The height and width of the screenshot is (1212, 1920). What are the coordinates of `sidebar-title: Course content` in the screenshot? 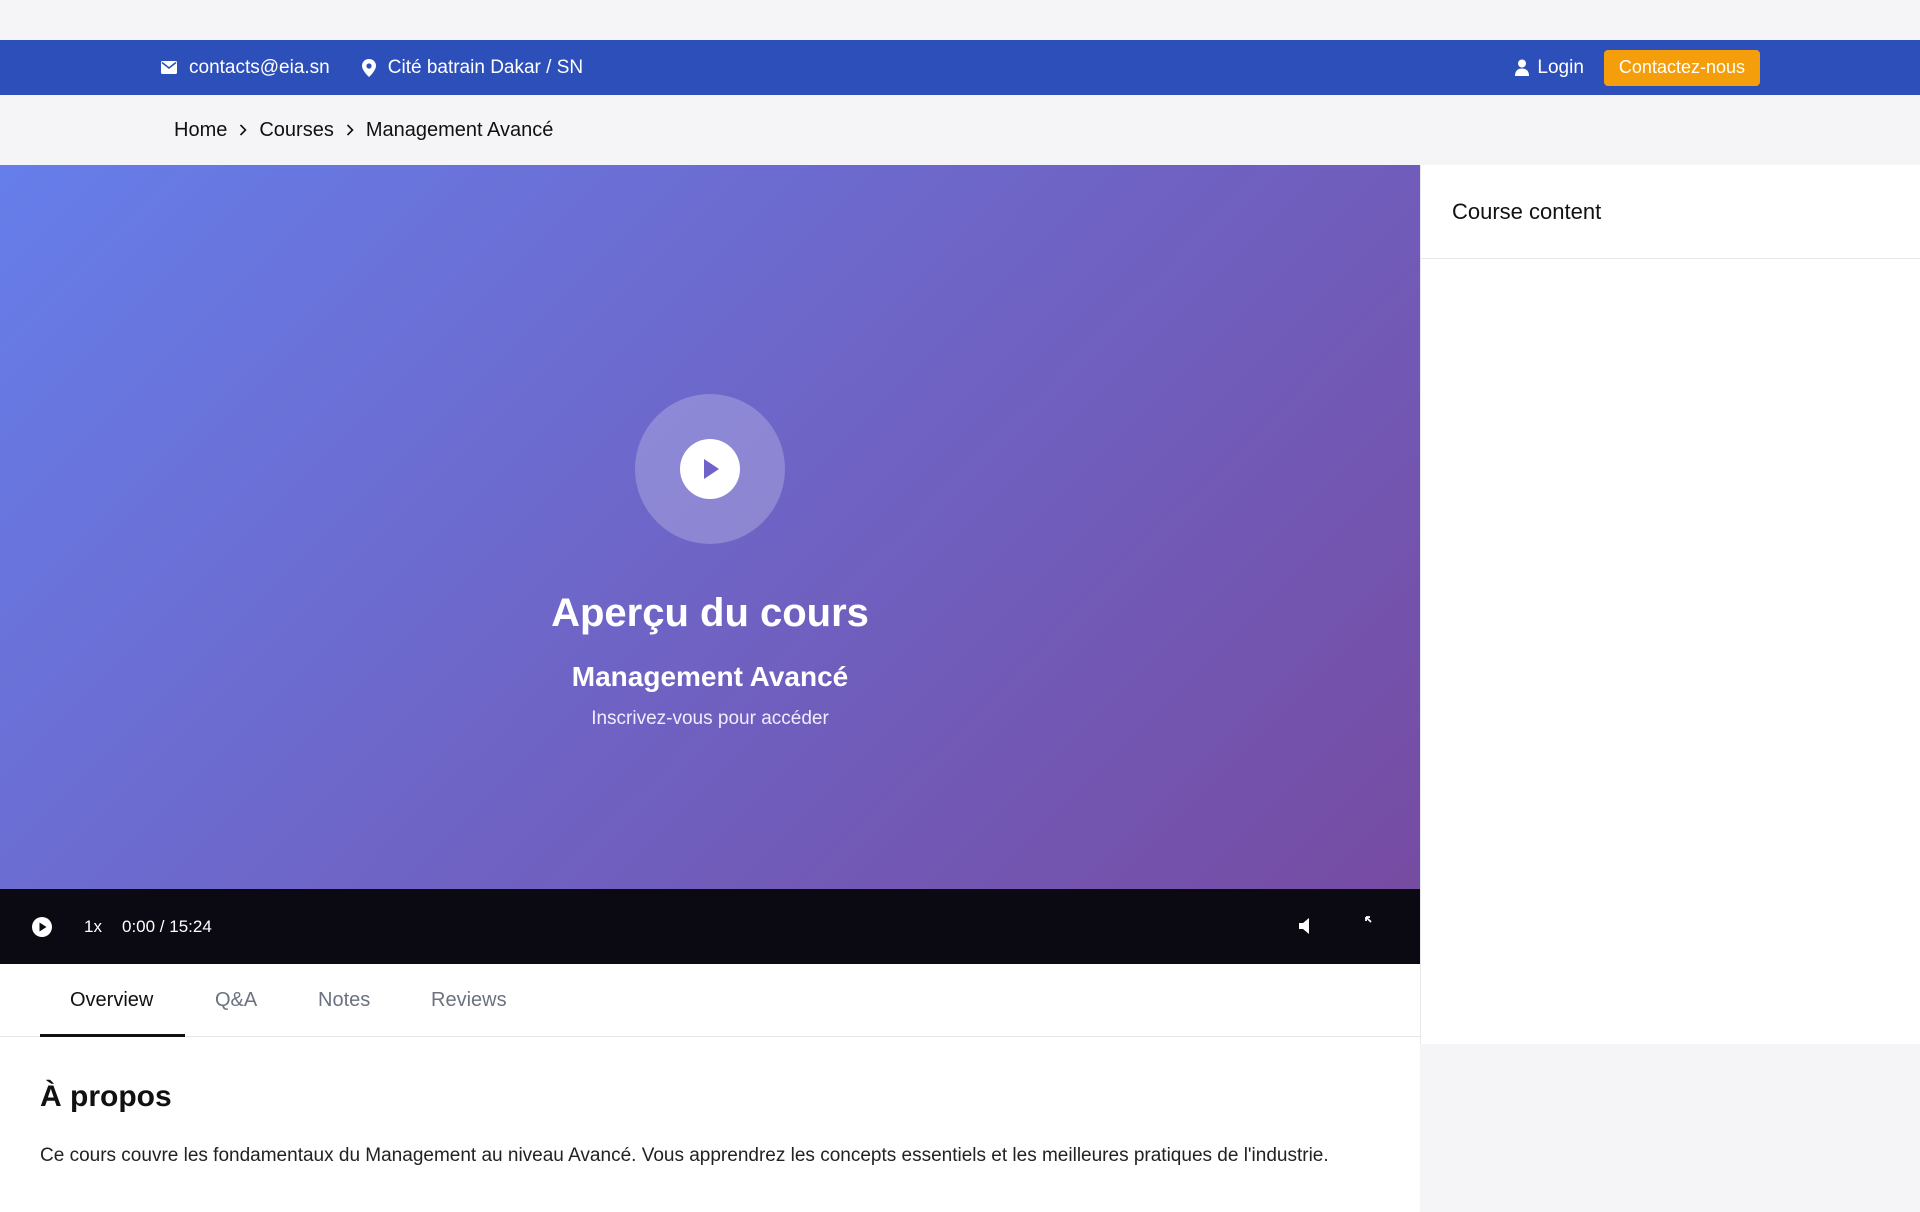 It's located at (1670, 212).